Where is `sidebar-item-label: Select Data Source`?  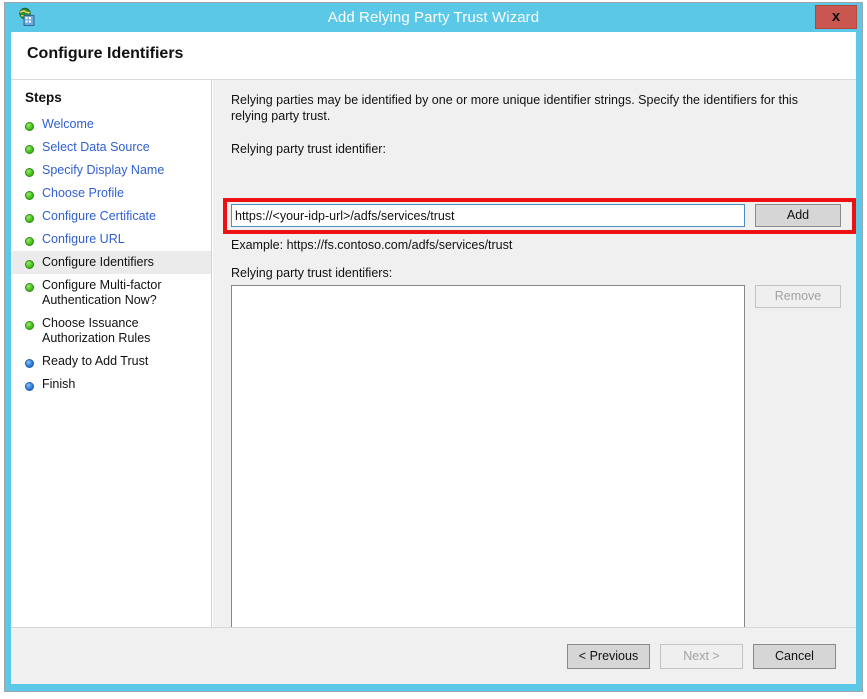 sidebar-item-label: Select Data Source is located at coordinates (96, 147).